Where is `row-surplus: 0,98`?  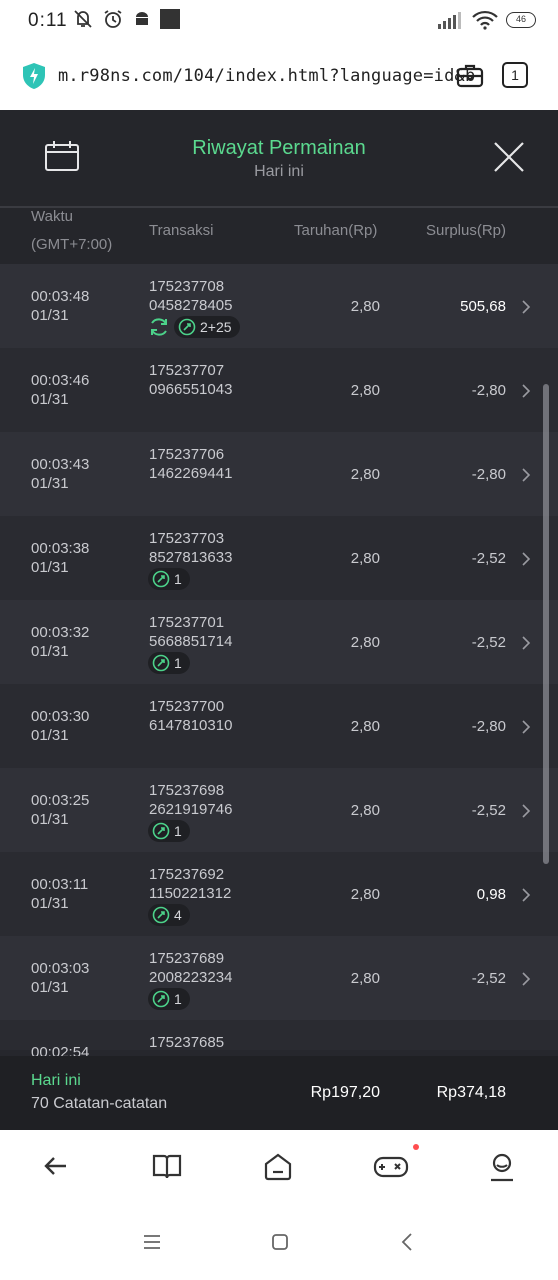
row-surplus: 0,98 is located at coordinates (491, 894).